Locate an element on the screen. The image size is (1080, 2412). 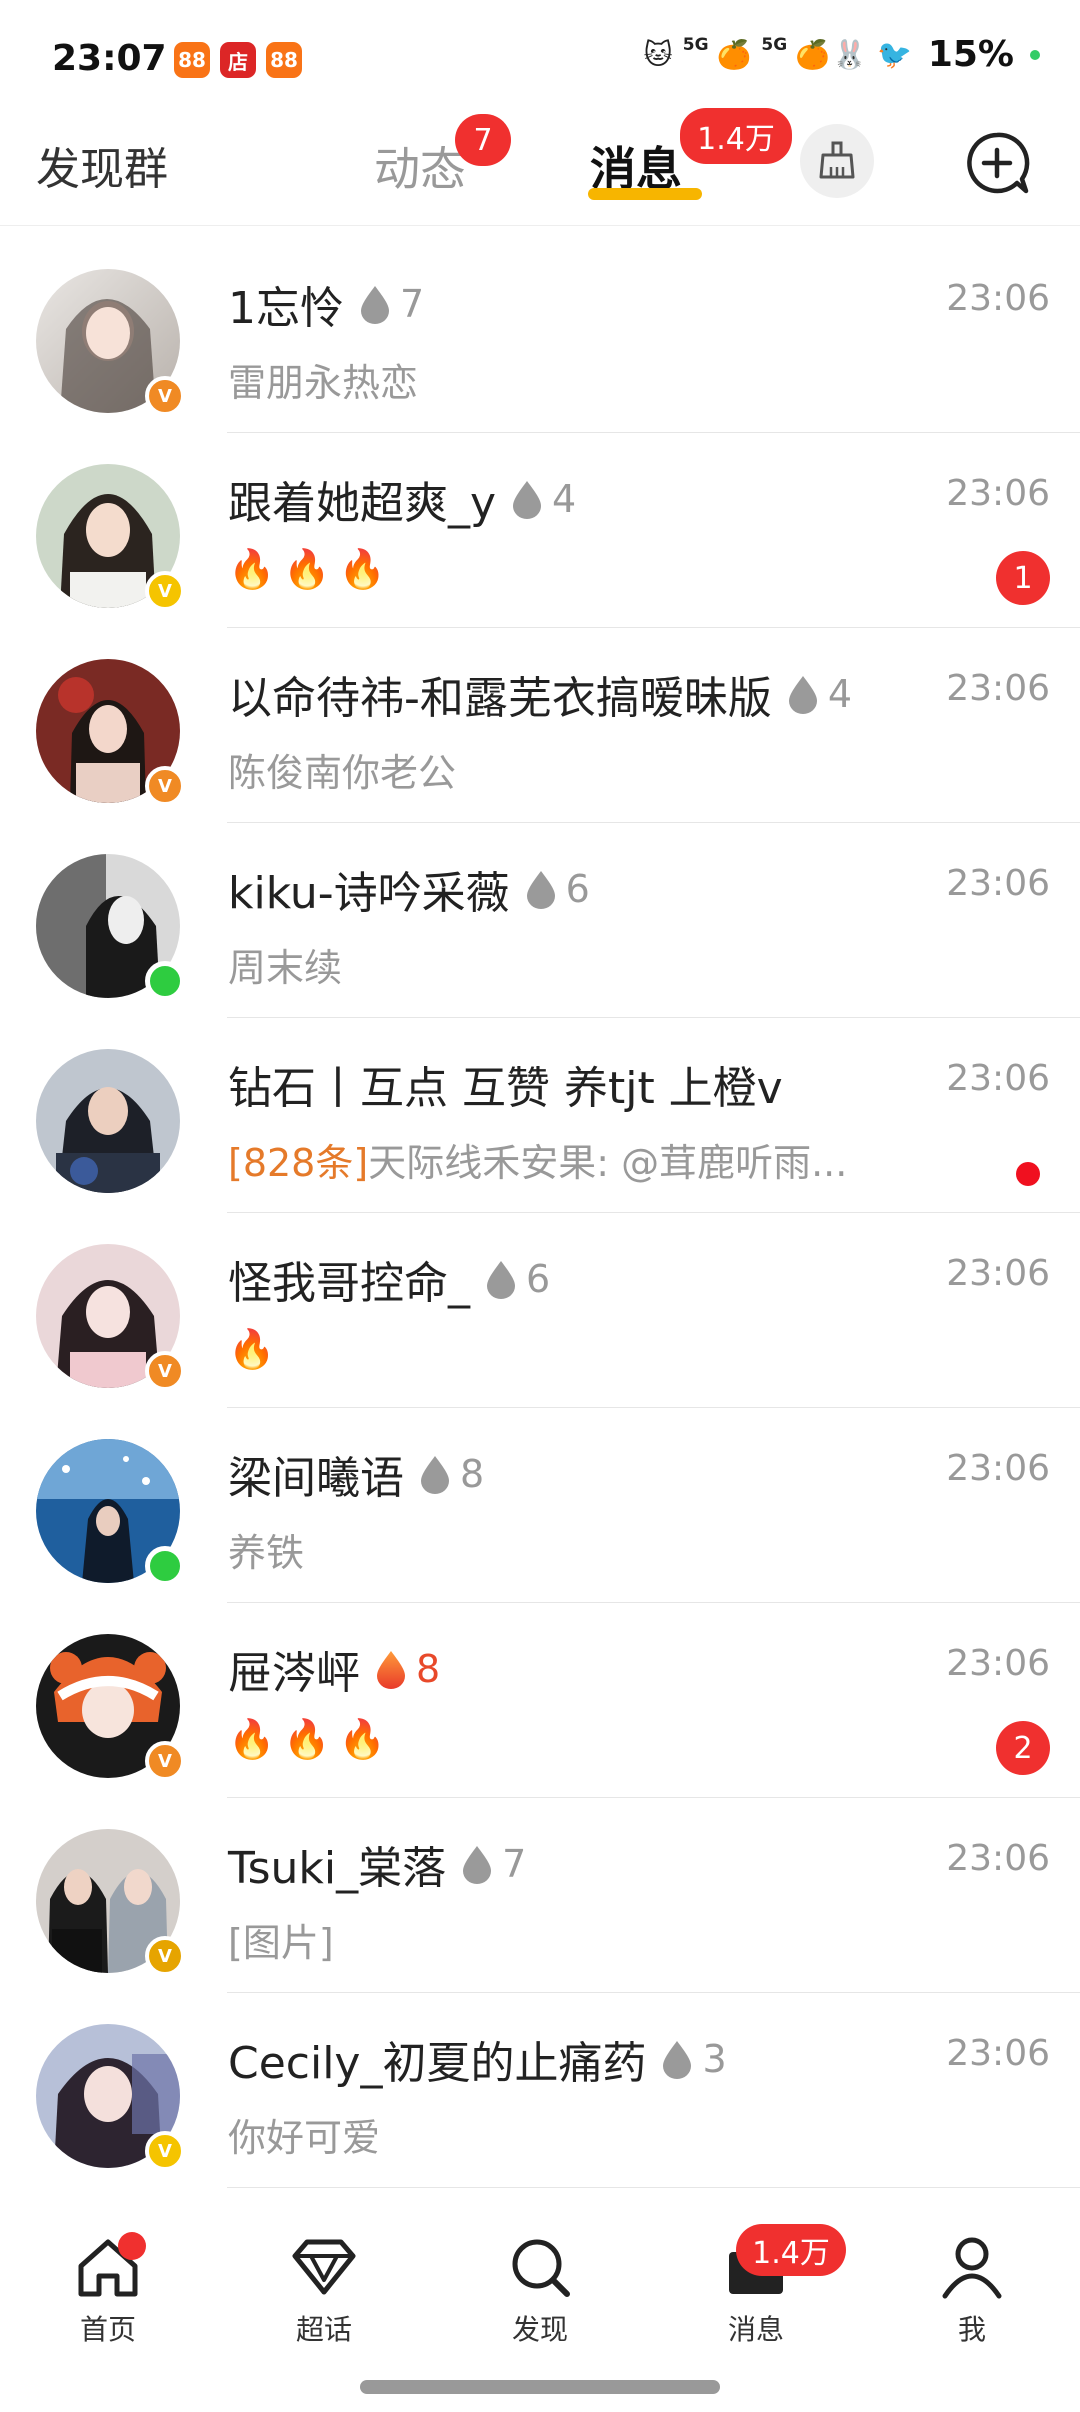
unread-dot is located at coordinates (1028, 1174).